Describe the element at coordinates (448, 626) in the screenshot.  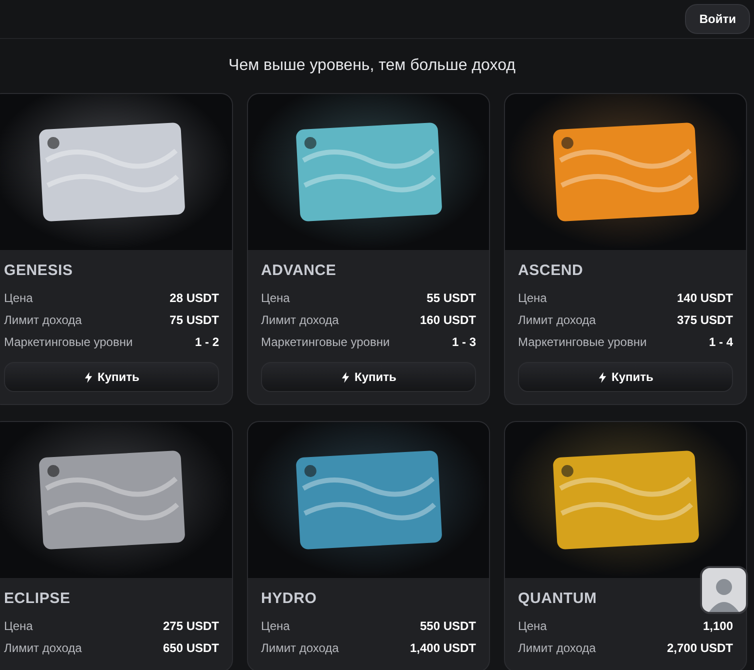
I see `row-value: 550 USDT` at that location.